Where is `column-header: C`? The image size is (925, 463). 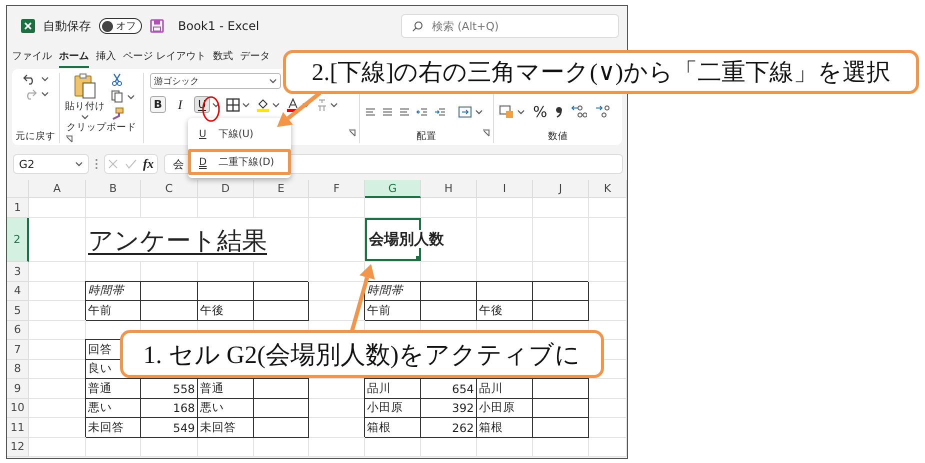 column-header: C is located at coordinates (169, 189).